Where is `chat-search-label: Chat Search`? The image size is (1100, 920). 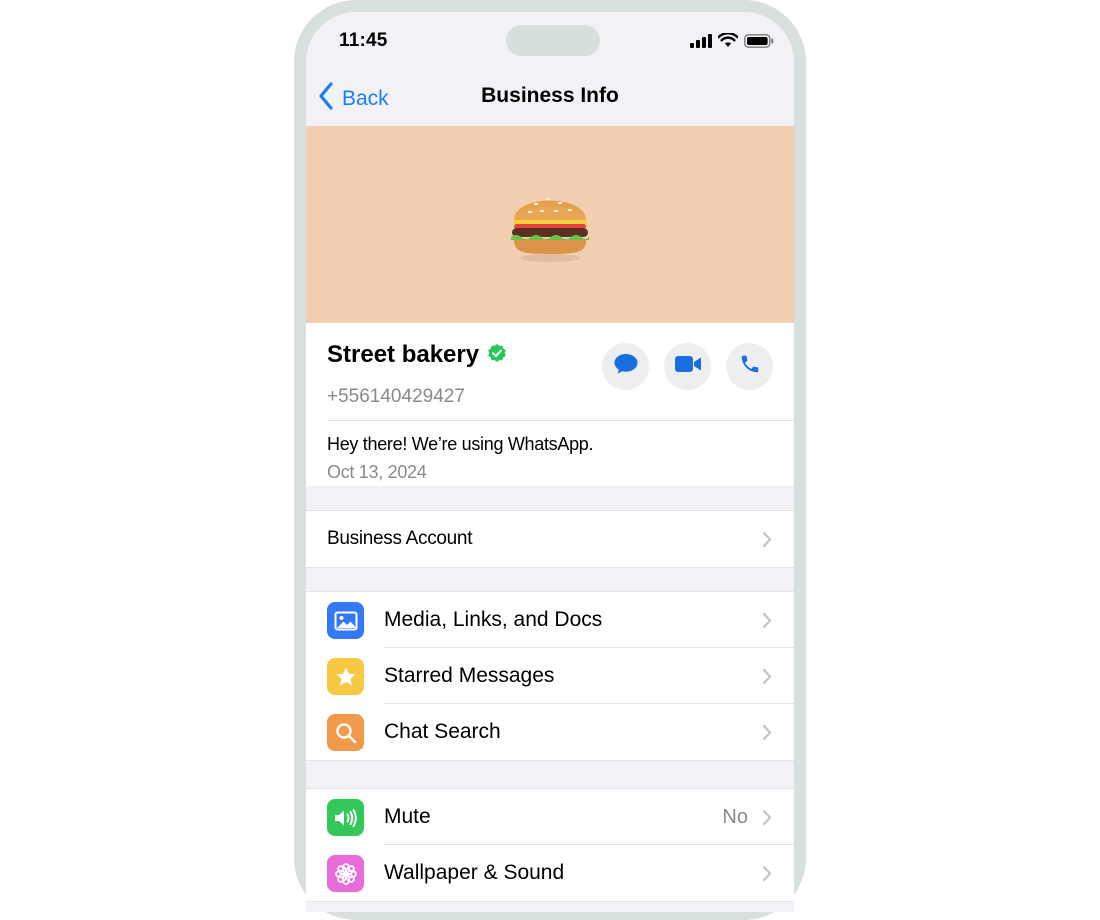 chat-search-label: Chat Search is located at coordinates (442, 731).